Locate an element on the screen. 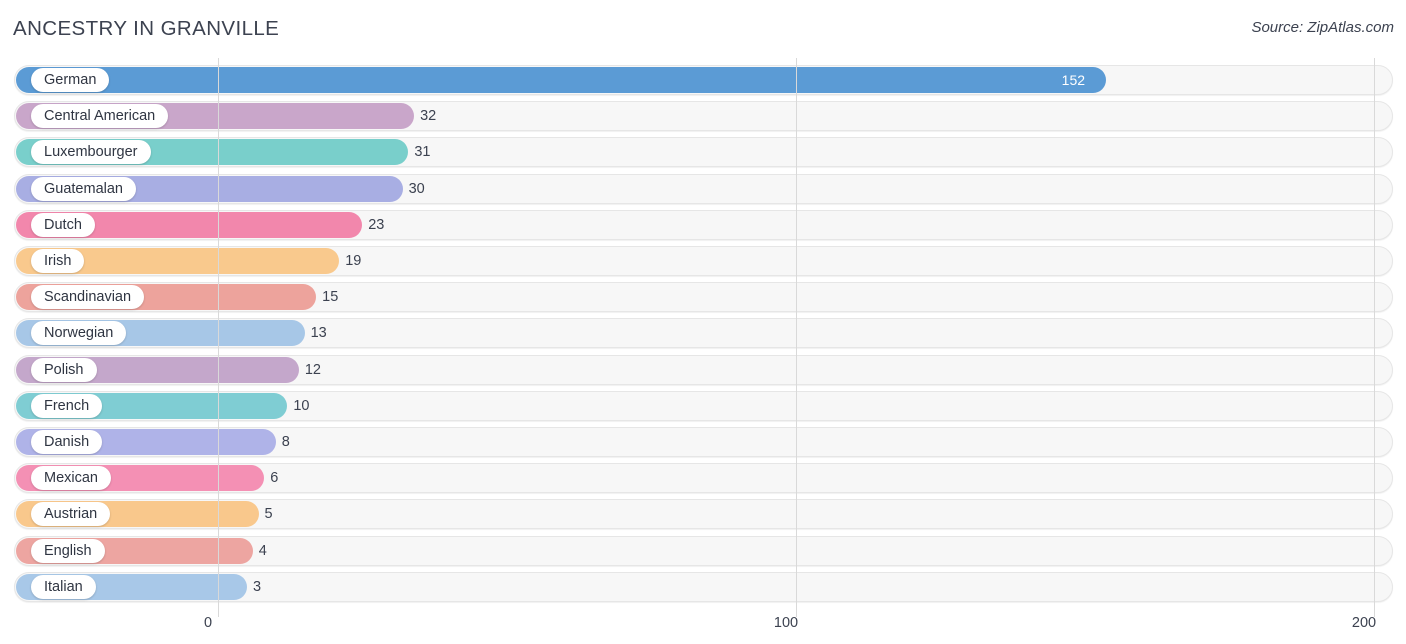 This screenshot has height=644, width=1406. bar-label: English is located at coordinates (68, 550).